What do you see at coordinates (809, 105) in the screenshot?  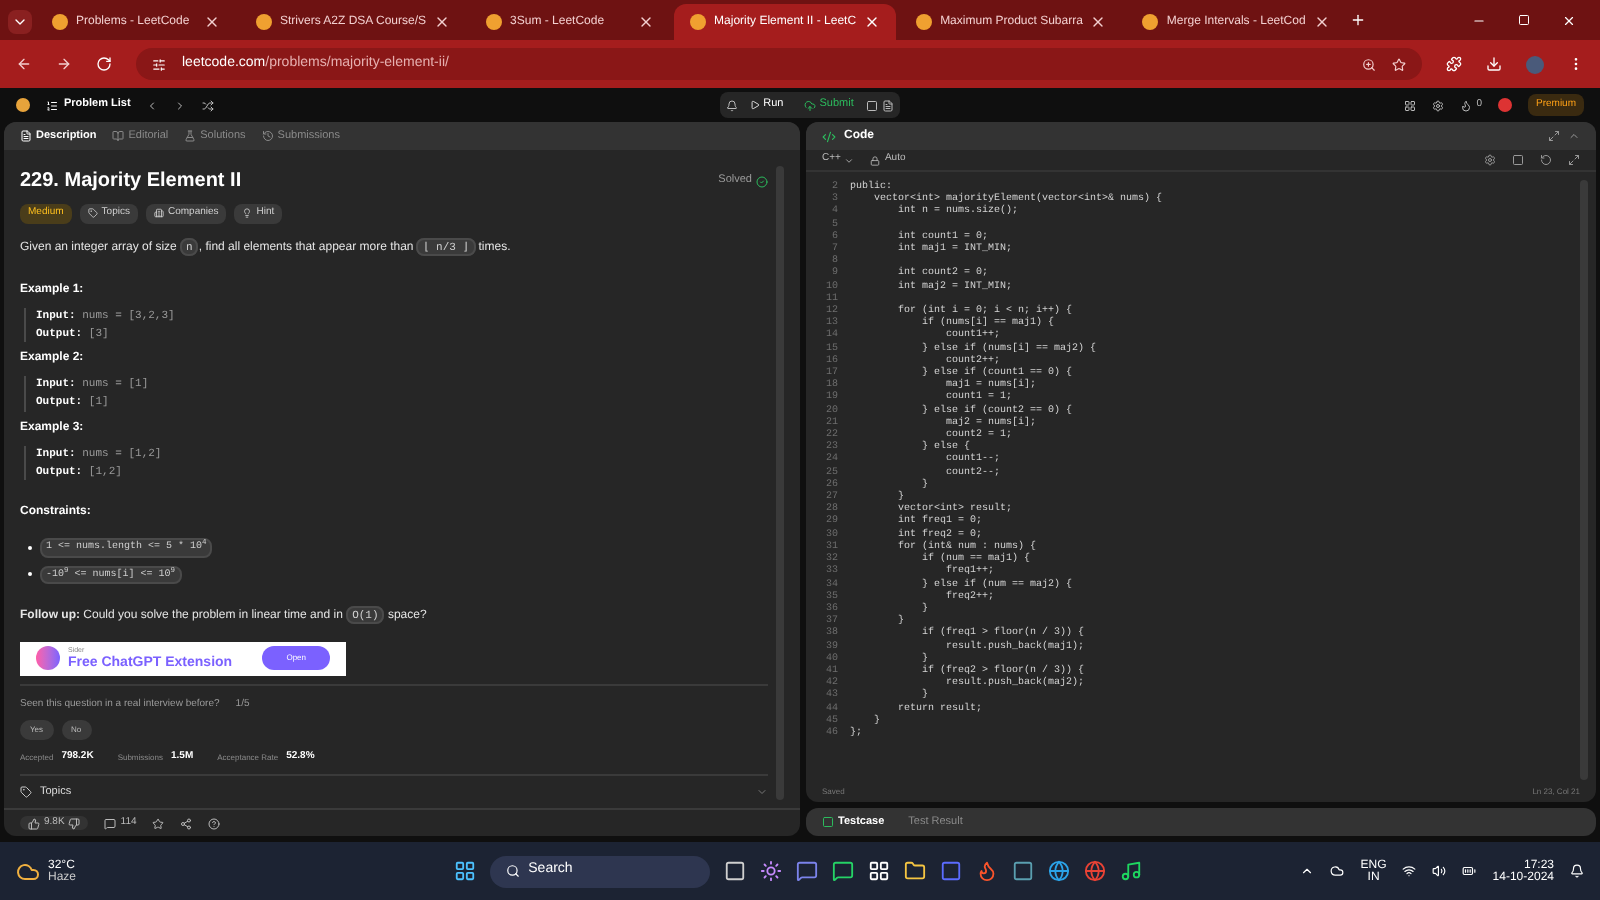 I see `upload-icon` at bounding box center [809, 105].